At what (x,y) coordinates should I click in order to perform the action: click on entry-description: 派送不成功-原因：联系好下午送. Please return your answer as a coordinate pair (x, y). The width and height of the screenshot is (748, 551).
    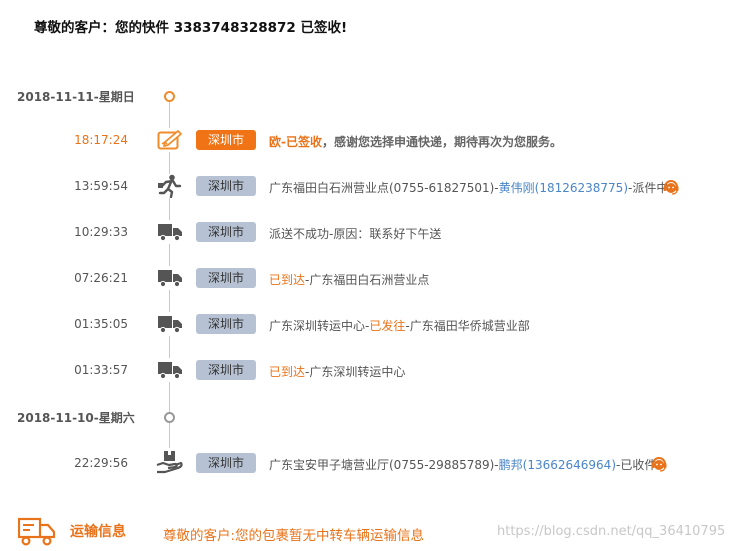
    Looking at the image, I should click on (355, 234).